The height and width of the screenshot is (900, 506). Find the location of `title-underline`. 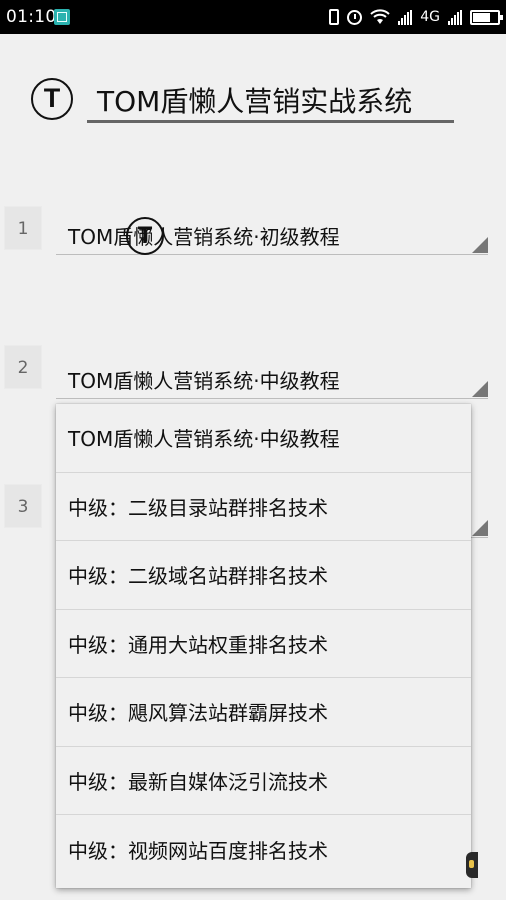

title-underline is located at coordinates (270, 121).